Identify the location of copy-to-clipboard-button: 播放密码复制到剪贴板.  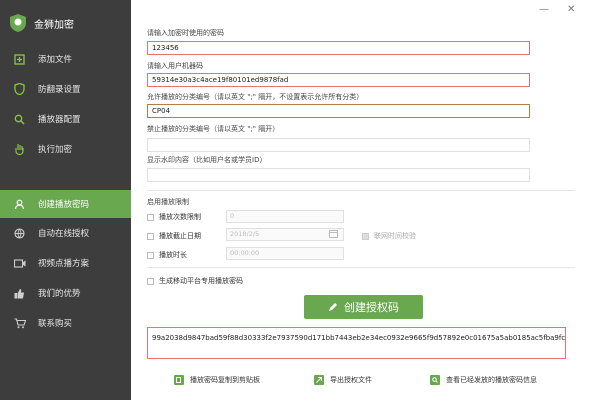
(217, 380).